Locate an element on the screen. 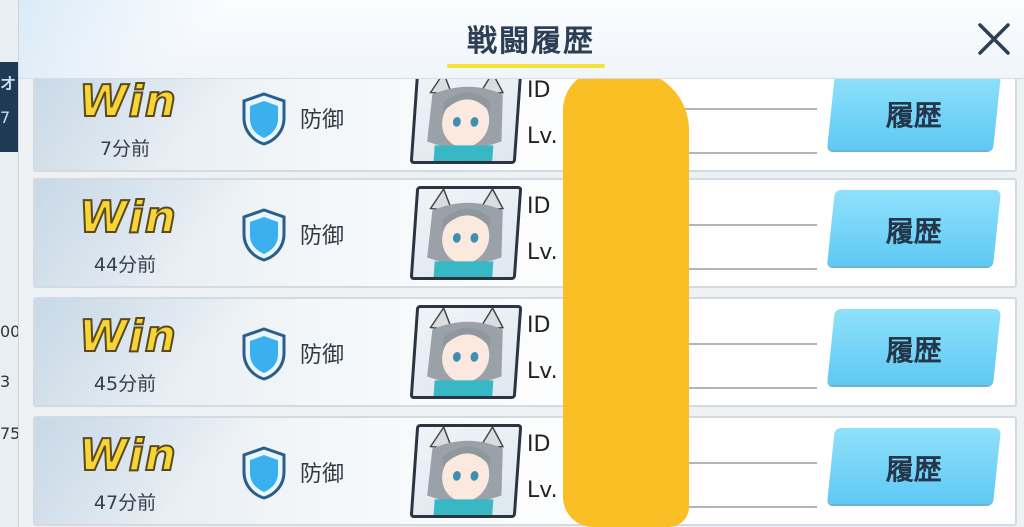 Image resolution: width=1024 pixels, height=527 pixels. title-underline is located at coordinates (526, 66).